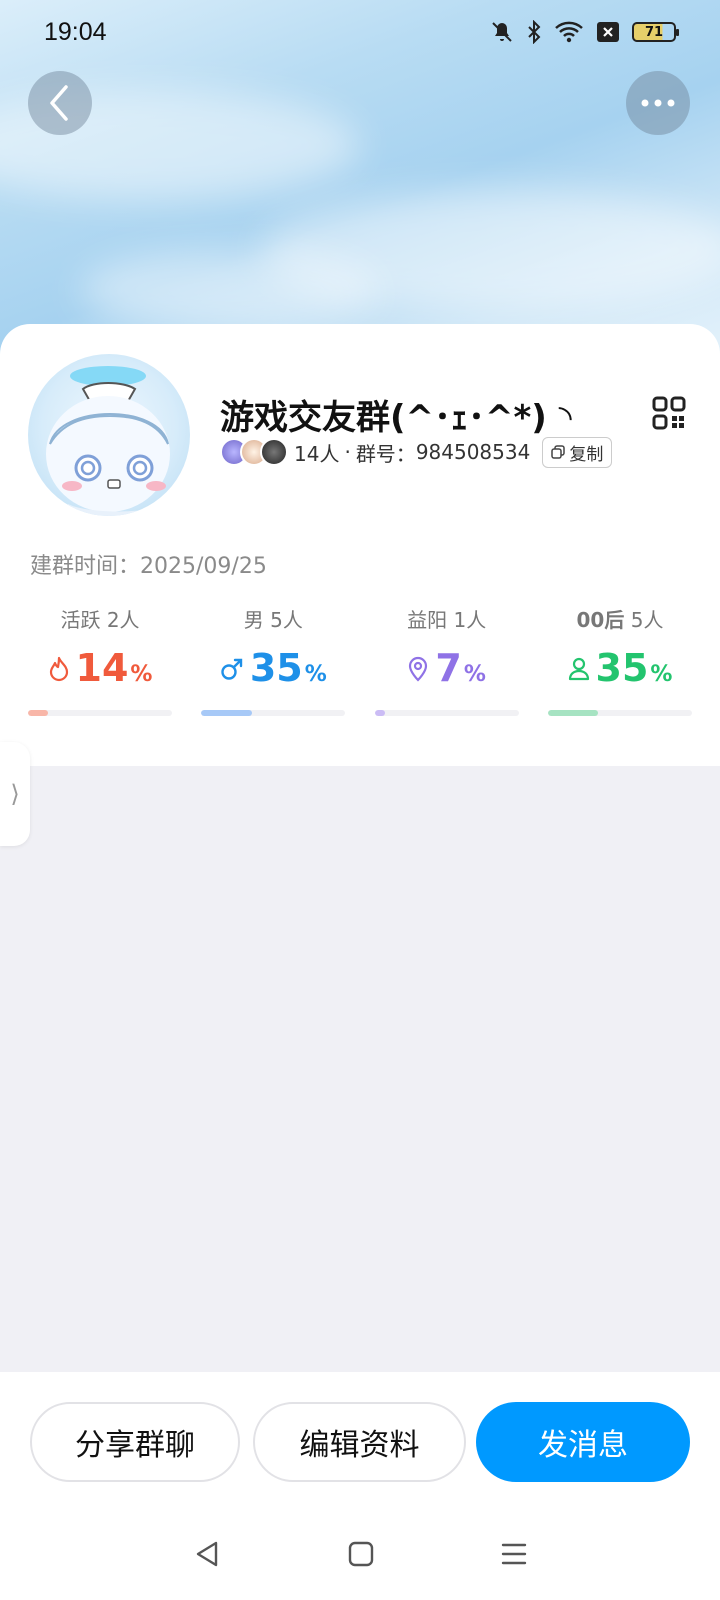 The image size is (720, 1600). What do you see at coordinates (583, 1442) in the screenshot?
I see `send-message-button: 发消息` at bounding box center [583, 1442].